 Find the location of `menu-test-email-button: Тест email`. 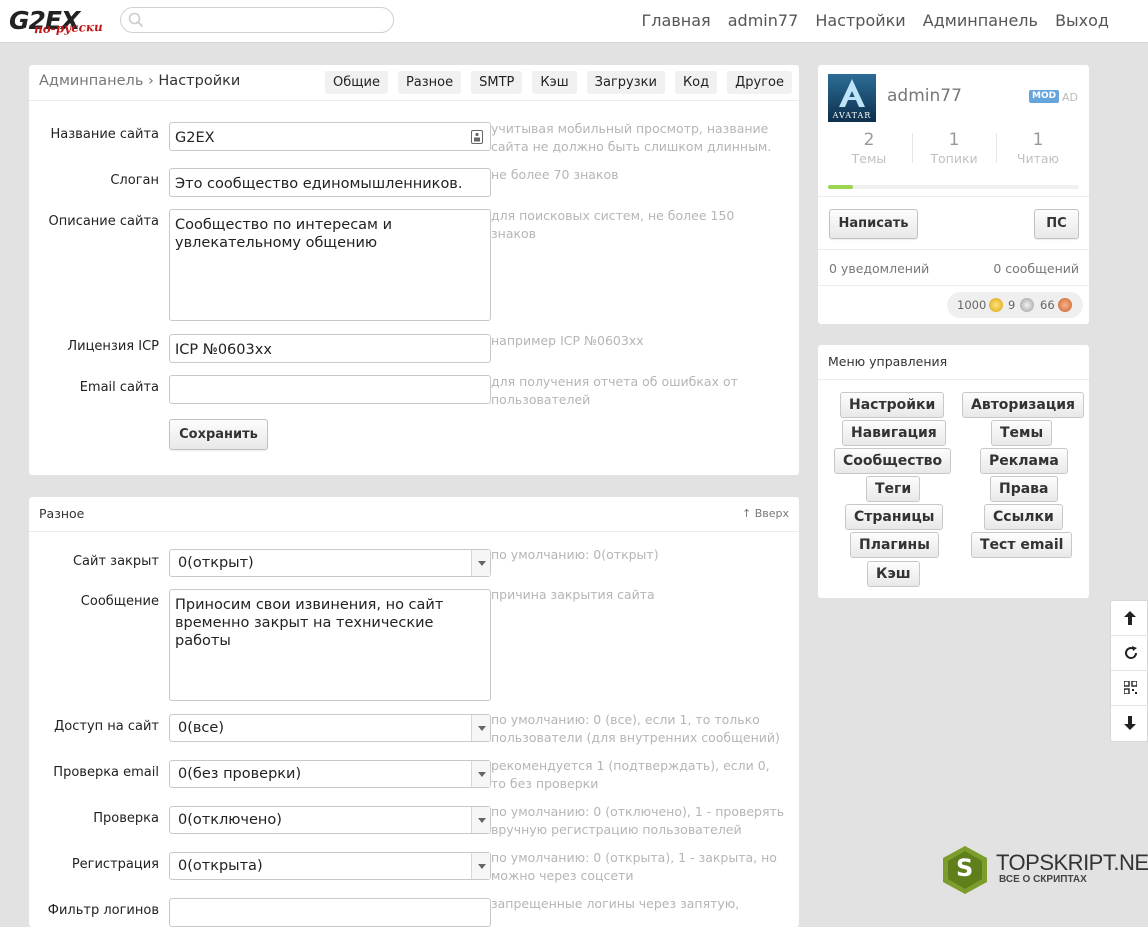

menu-test-email-button: Тест email is located at coordinates (1022, 545).